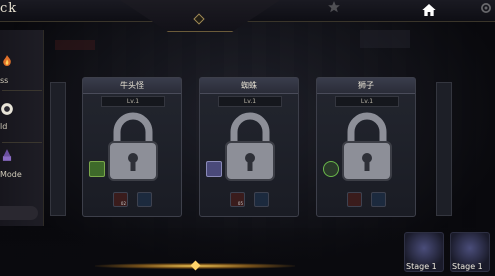 The width and height of the screenshot is (495, 276). Describe the element at coordinates (132, 86) in the screenshot. I see `card-title: 牛头怪` at that location.